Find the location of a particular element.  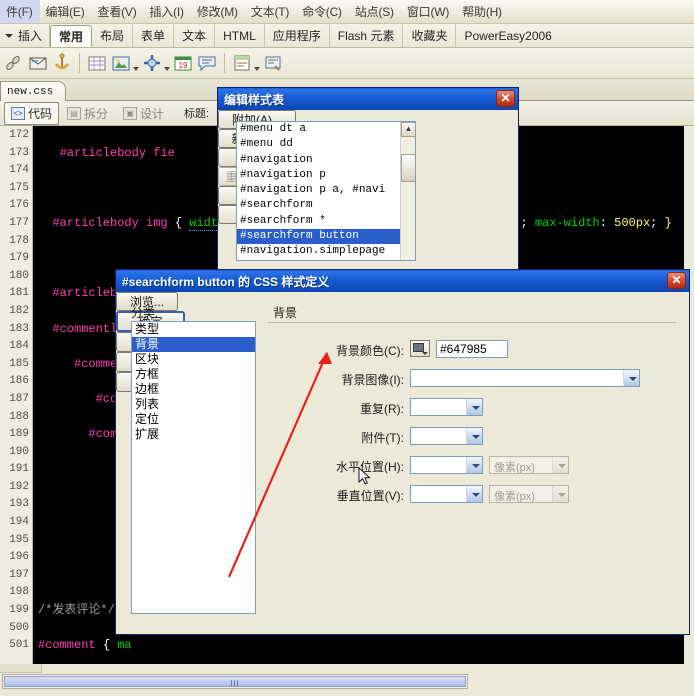

named-anchor-icon is located at coordinates (62, 63).